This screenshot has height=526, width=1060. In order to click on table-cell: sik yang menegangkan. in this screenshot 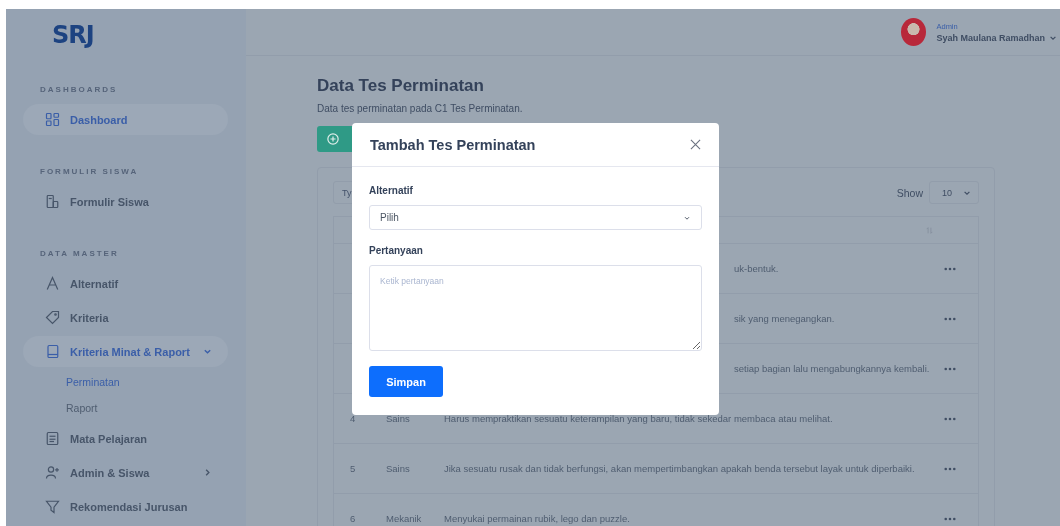, I will do `click(784, 318)`.